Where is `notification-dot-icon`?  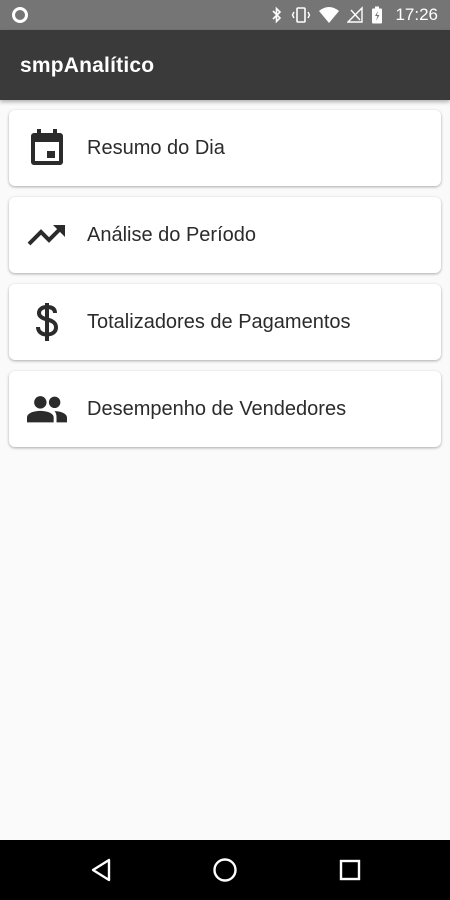
notification-dot-icon is located at coordinates (20, 15).